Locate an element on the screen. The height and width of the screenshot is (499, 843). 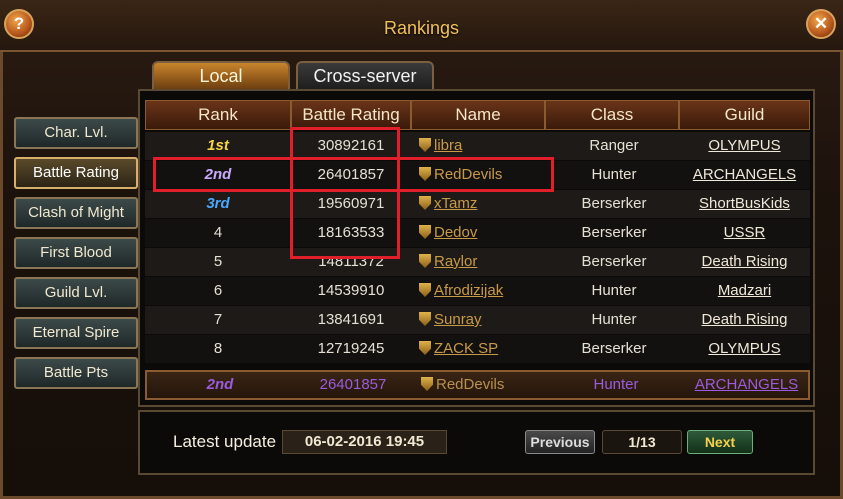
name-cell: ZACK SP is located at coordinates (484, 349).